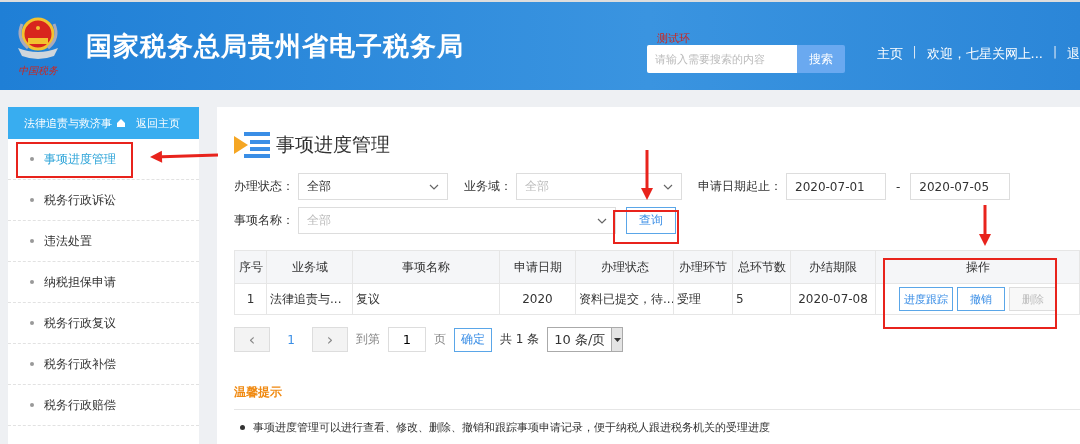 Image resolution: width=1080 pixels, height=444 pixels. Describe the element at coordinates (264, 220) in the screenshot. I see `filter-label: 事项名称：` at that location.